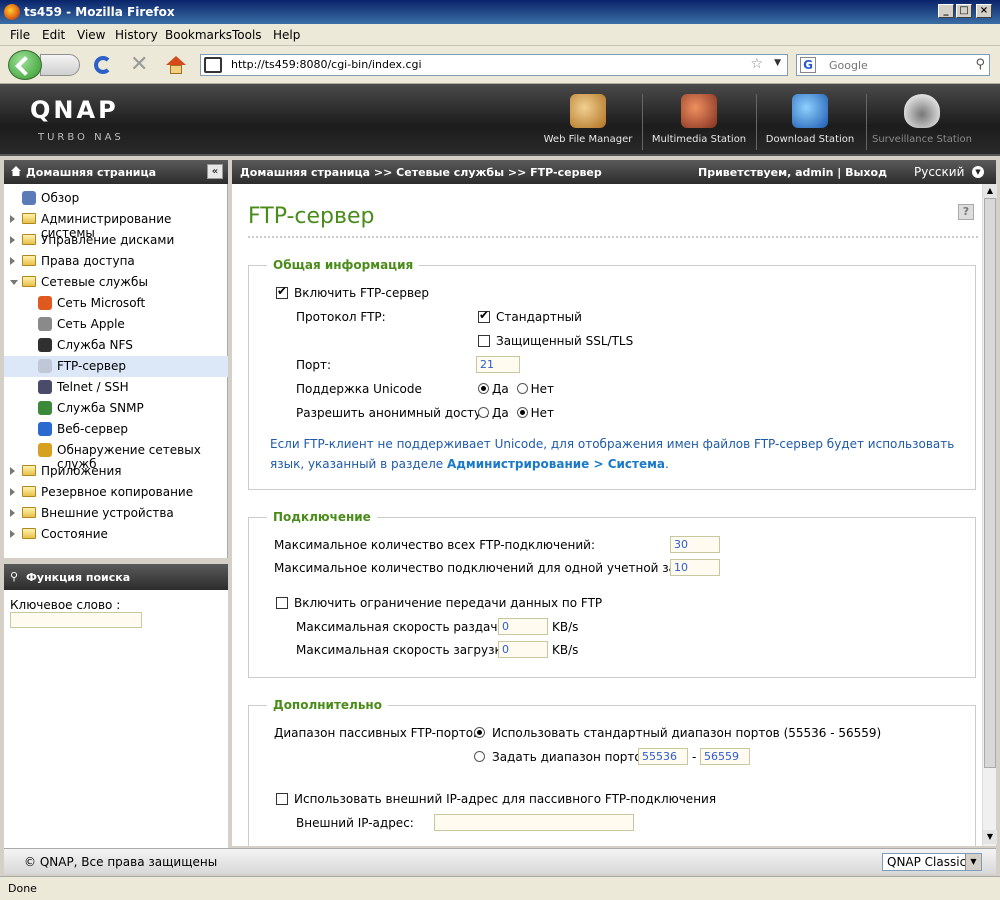  I want to click on back-button, so click(25, 65).